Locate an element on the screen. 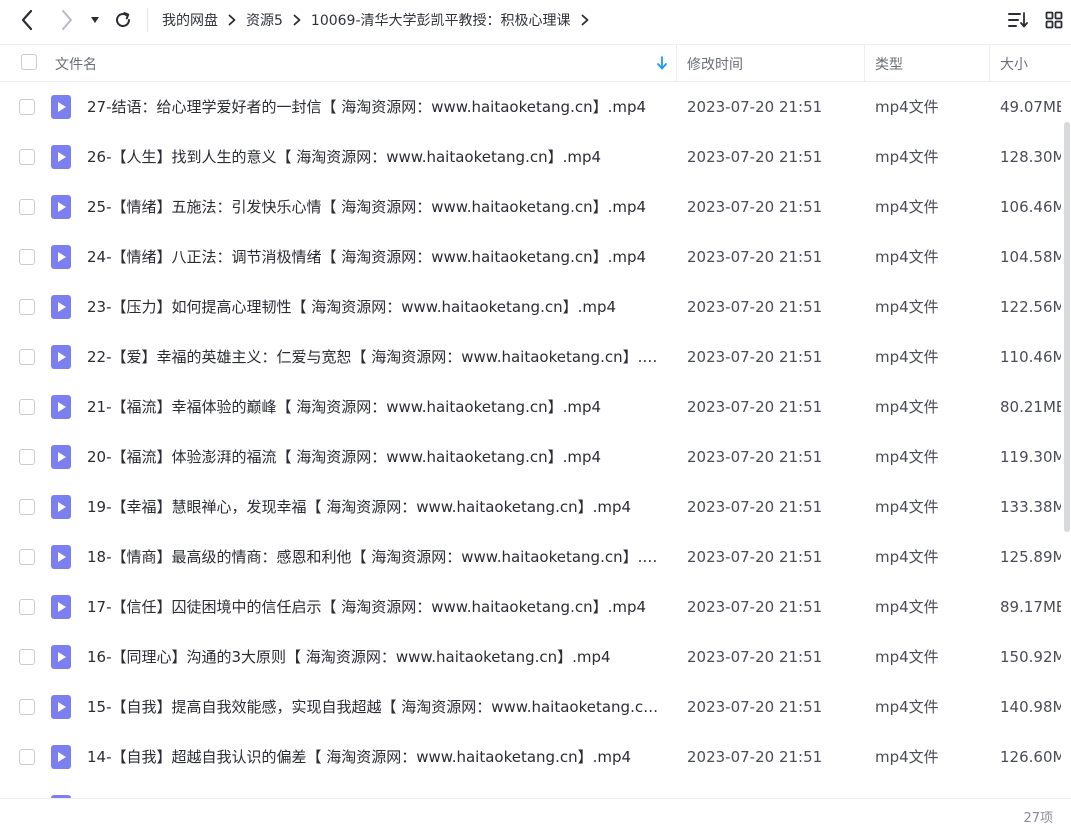 Image resolution: width=1071 pixels, height=831 pixels. refresh-icon is located at coordinates (123, 19).